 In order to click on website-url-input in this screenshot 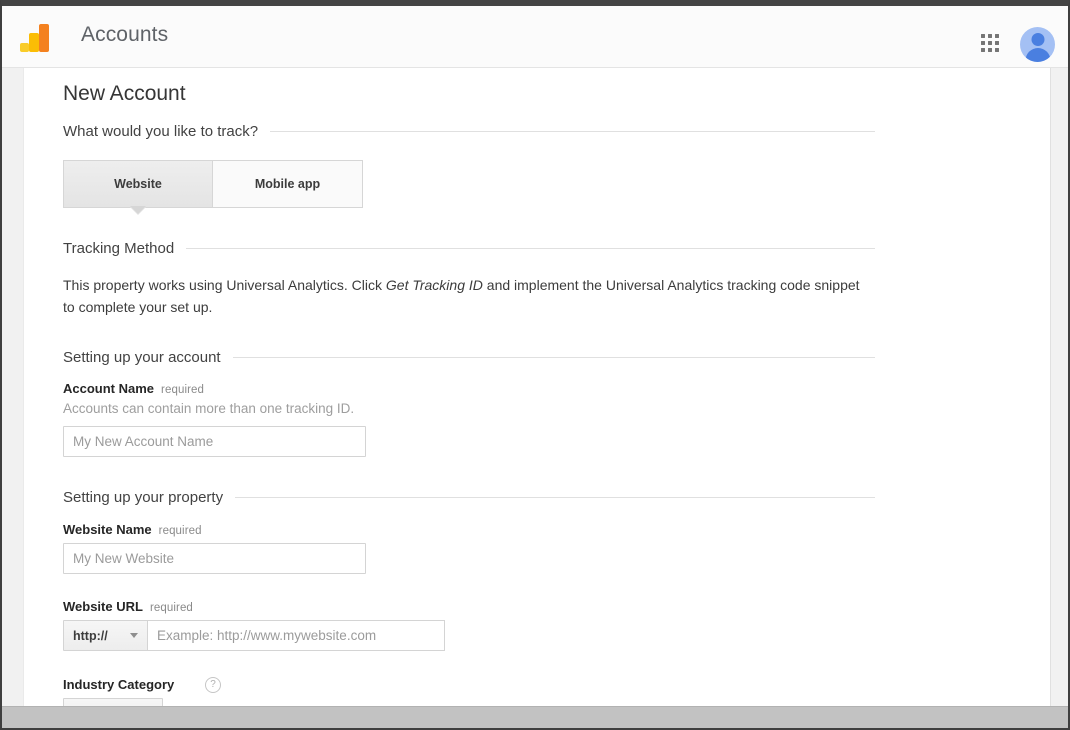, I will do `click(296, 635)`.